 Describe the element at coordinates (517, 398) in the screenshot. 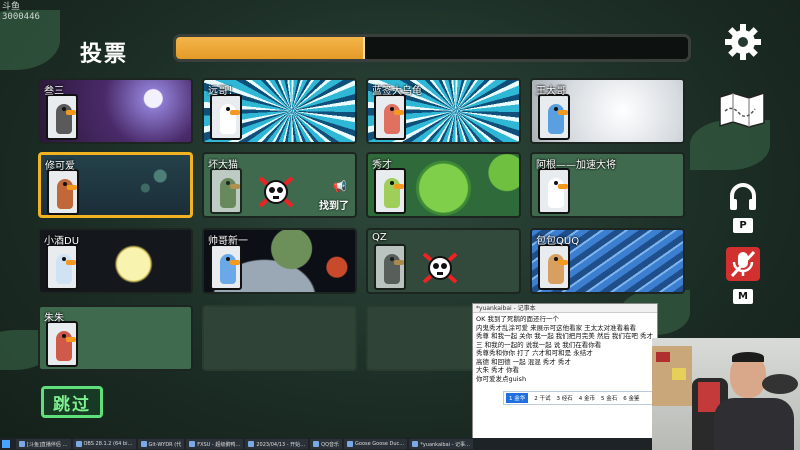

I see `ime-candidate: 1 金华` at that location.